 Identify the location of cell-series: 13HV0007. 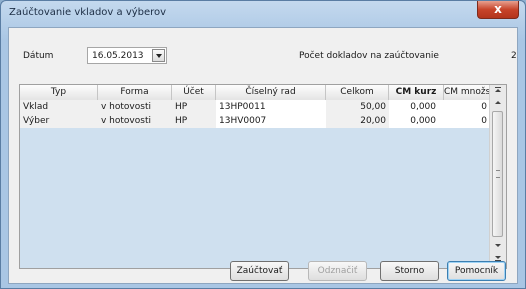
(271, 121).